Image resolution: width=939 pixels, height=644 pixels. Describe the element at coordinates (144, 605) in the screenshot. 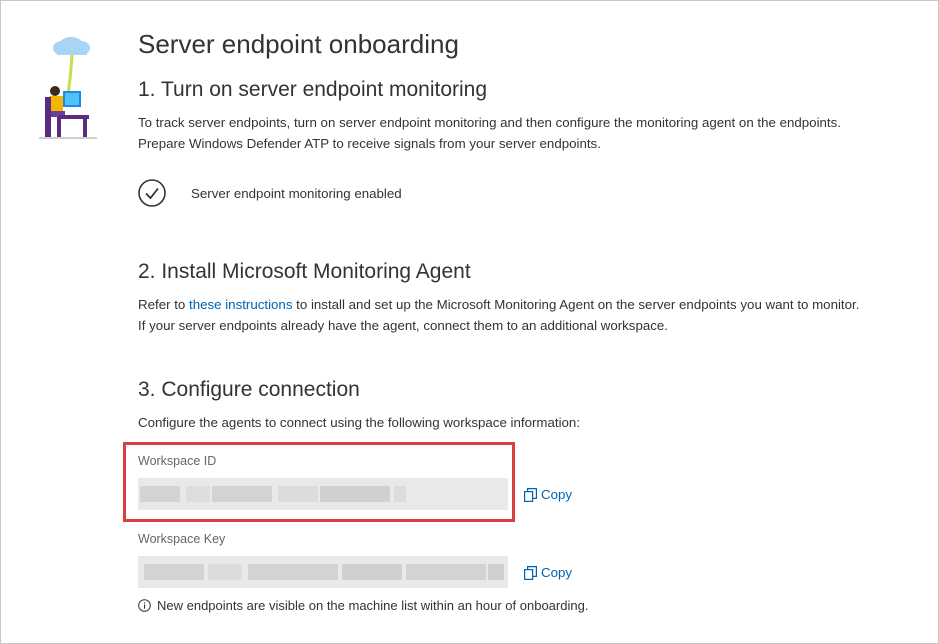

I see `info-icon` at that location.